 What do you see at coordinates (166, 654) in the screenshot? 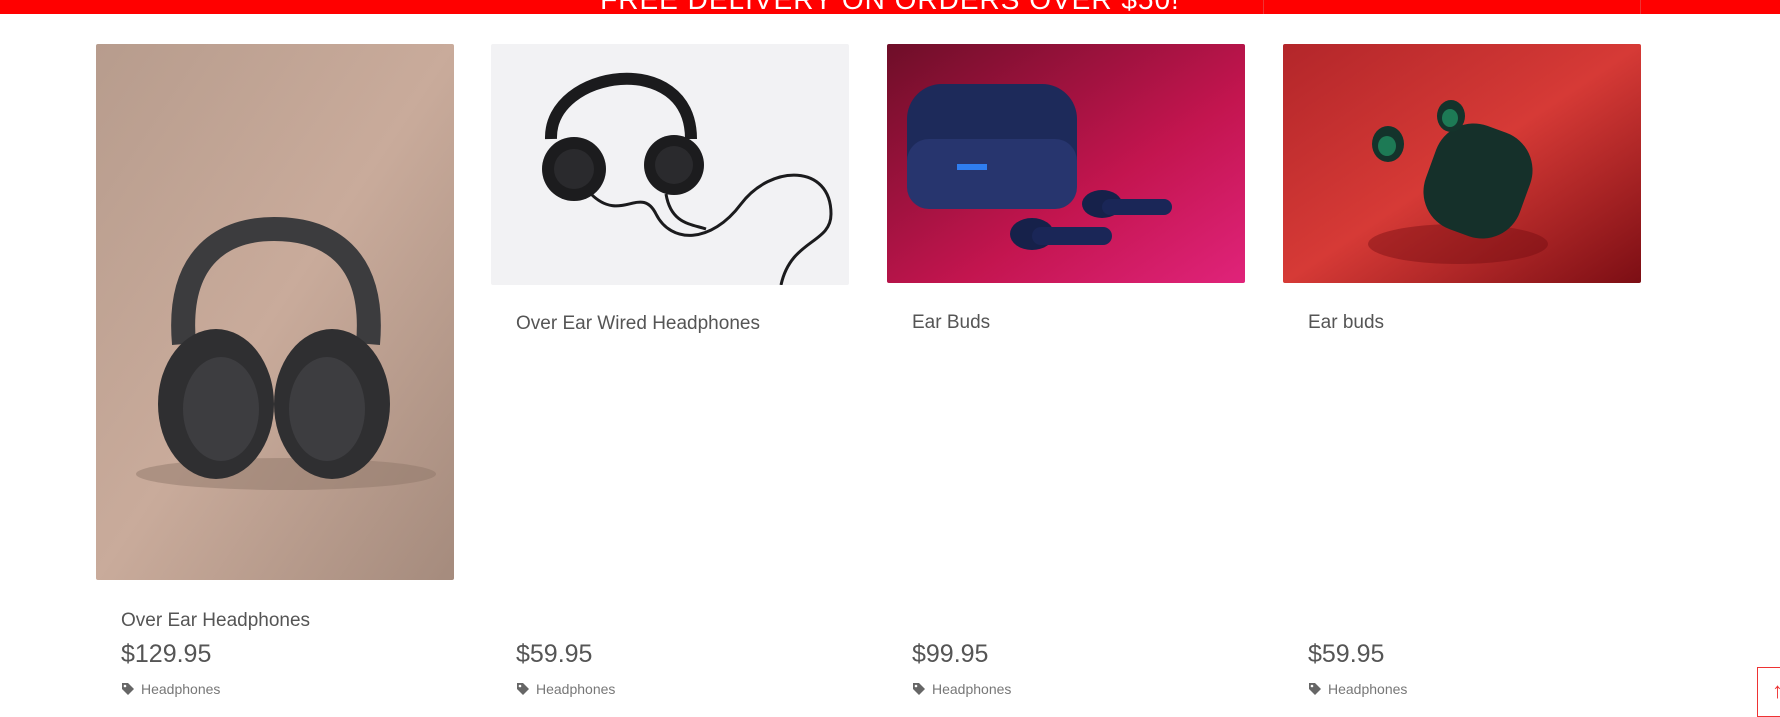
I see `product-price: $129.95` at bounding box center [166, 654].